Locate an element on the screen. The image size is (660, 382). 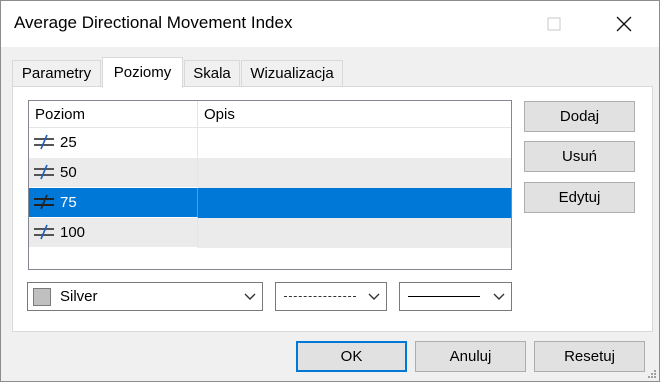
level-cell: 50 is located at coordinates (113, 173).